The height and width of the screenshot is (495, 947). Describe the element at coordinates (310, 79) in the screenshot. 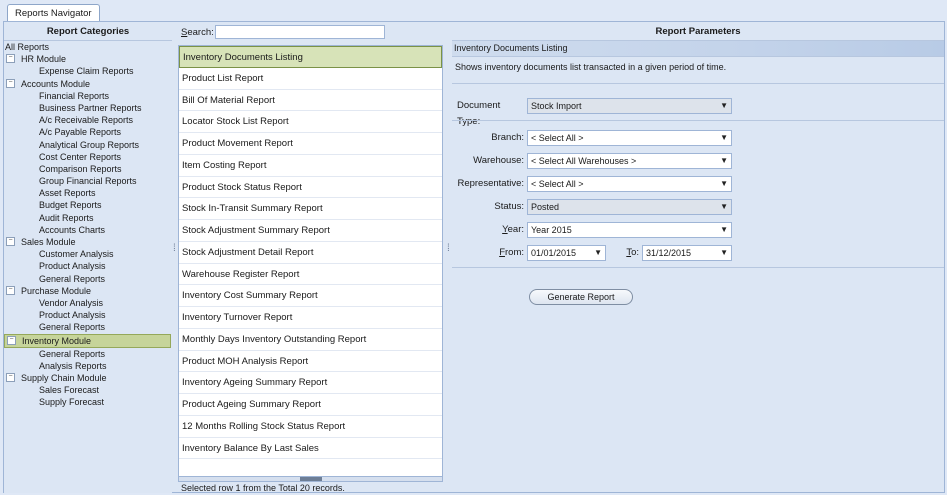

I see `report-list-item: Product List Report` at that location.